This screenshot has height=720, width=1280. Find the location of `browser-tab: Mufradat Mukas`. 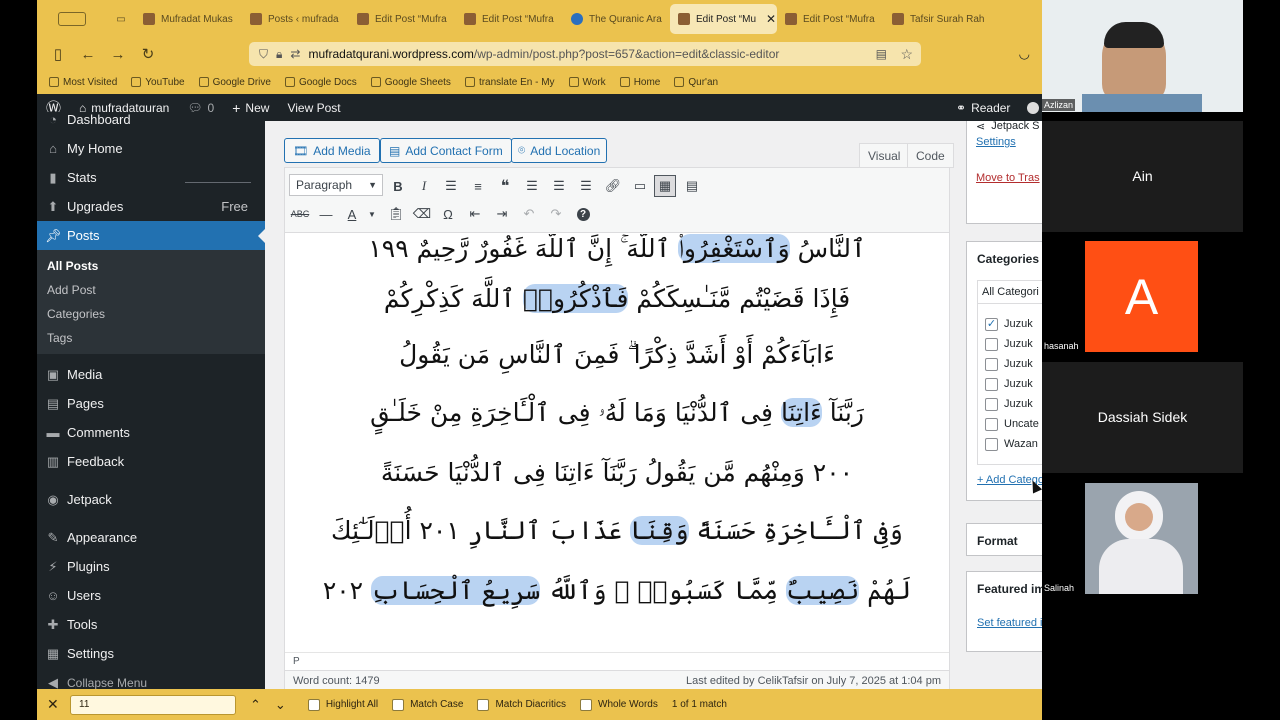

browser-tab: Mufradat Mukas is located at coordinates (188, 19).